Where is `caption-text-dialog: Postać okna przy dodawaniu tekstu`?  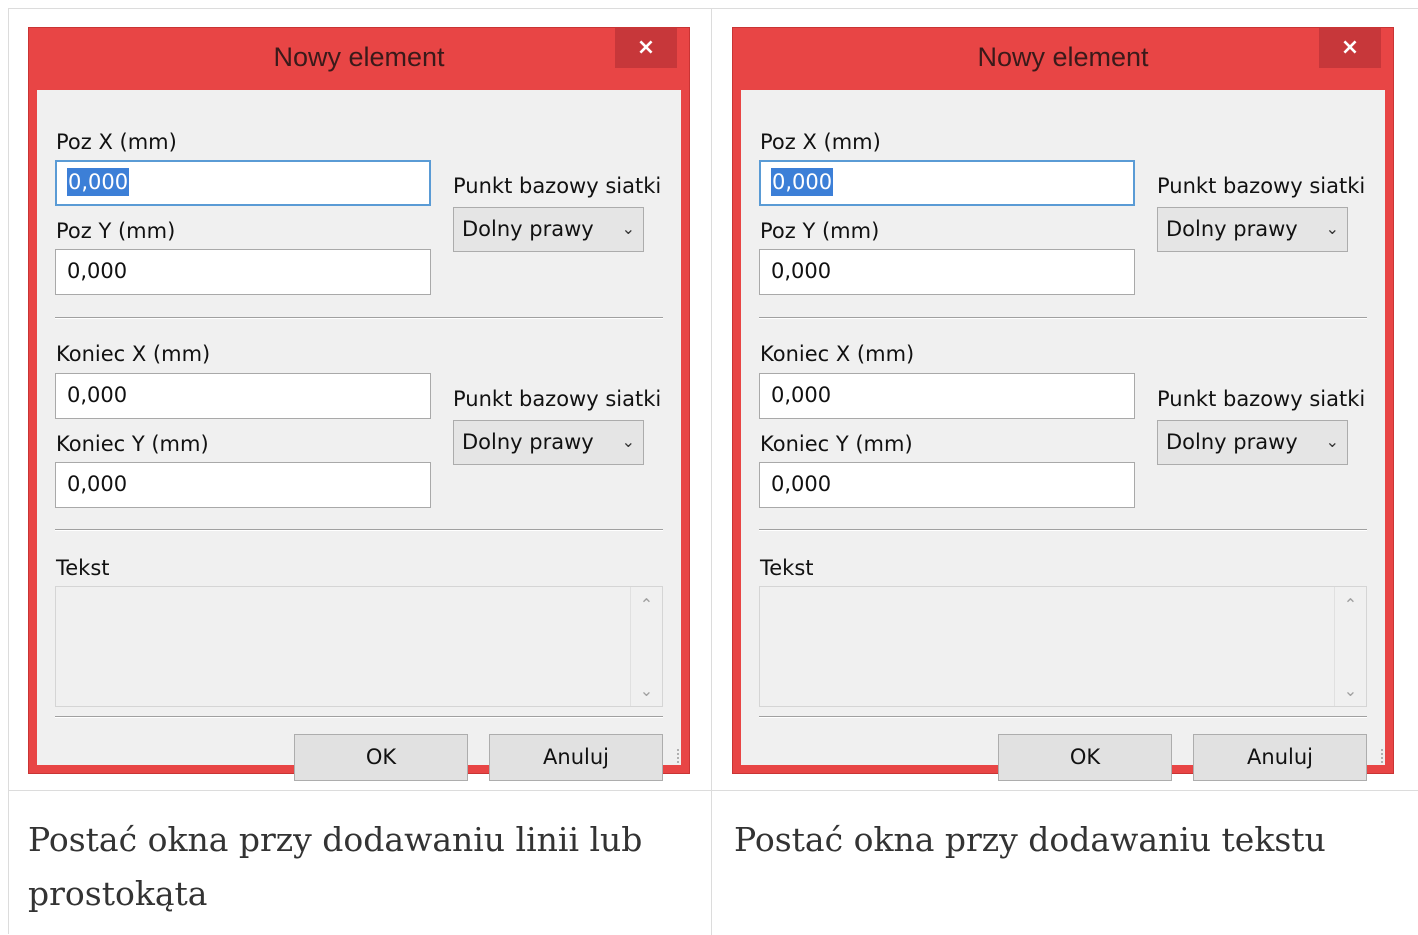 caption-text-dialog: Postać okna przy dodawaniu tekstu is located at coordinates (1030, 839).